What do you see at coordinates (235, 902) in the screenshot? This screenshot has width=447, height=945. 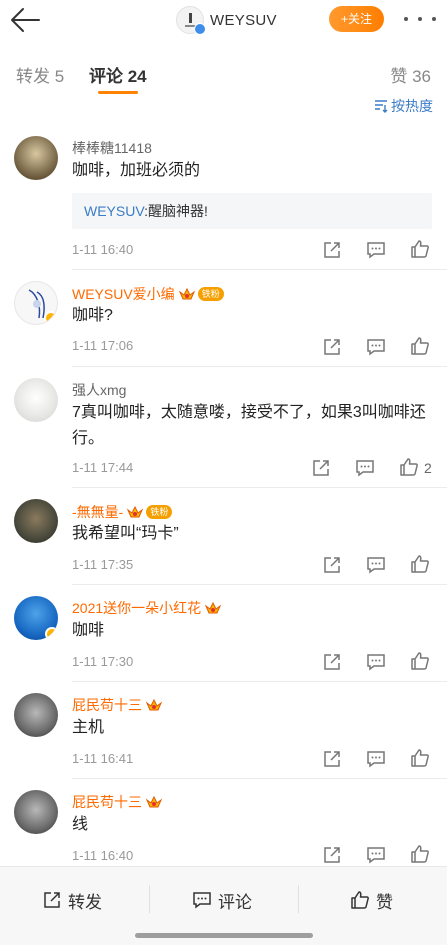 I see `comment-label: 评论` at bounding box center [235, 902].